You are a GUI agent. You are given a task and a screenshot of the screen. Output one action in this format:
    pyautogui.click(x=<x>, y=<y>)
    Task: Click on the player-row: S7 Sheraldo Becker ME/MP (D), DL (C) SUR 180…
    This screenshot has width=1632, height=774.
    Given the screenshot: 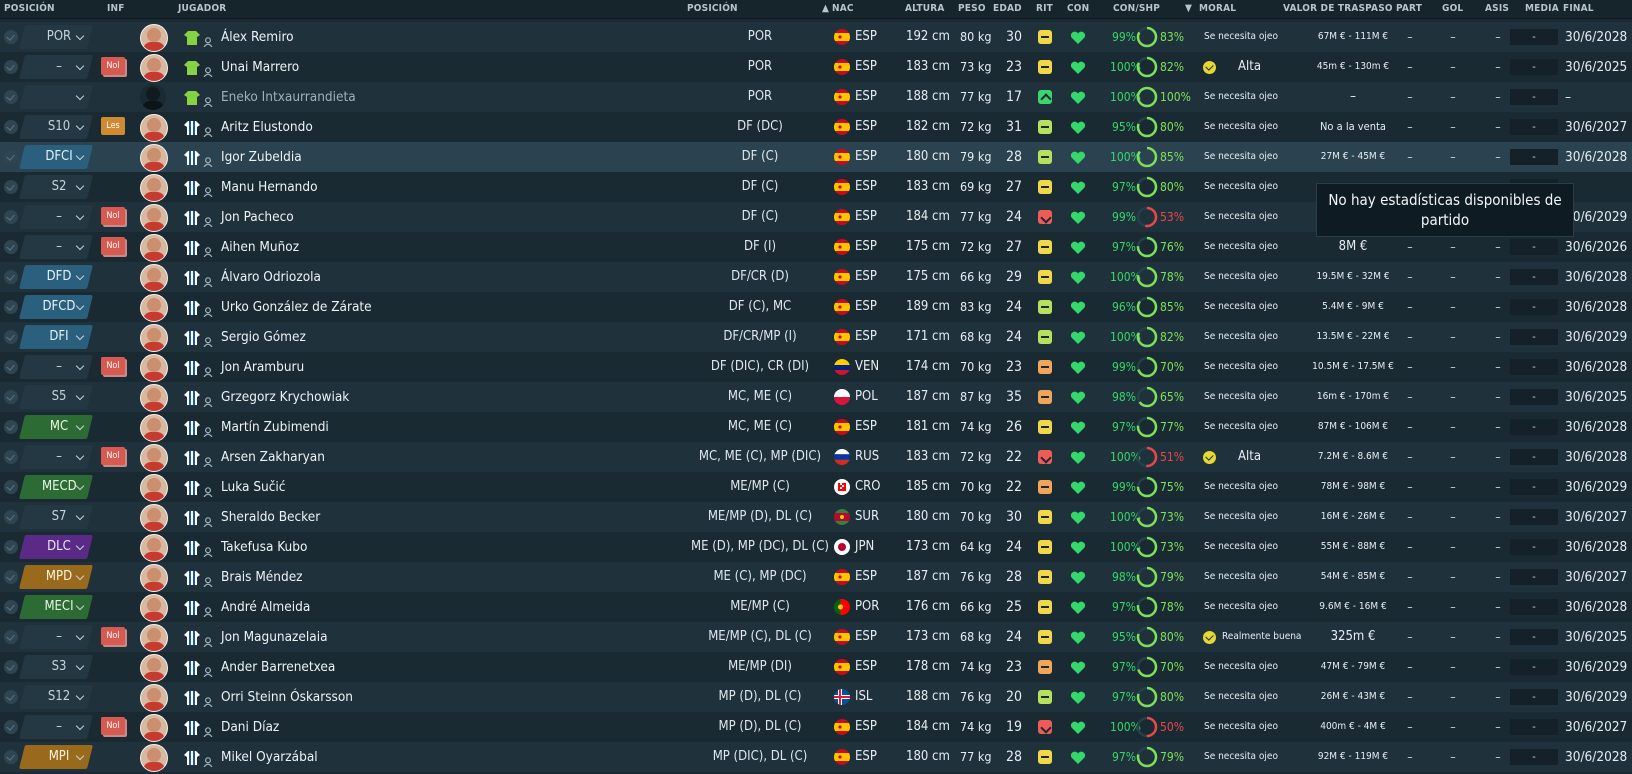 What is the action you would take?
    pyautogui.click(x=816, y=517)
    